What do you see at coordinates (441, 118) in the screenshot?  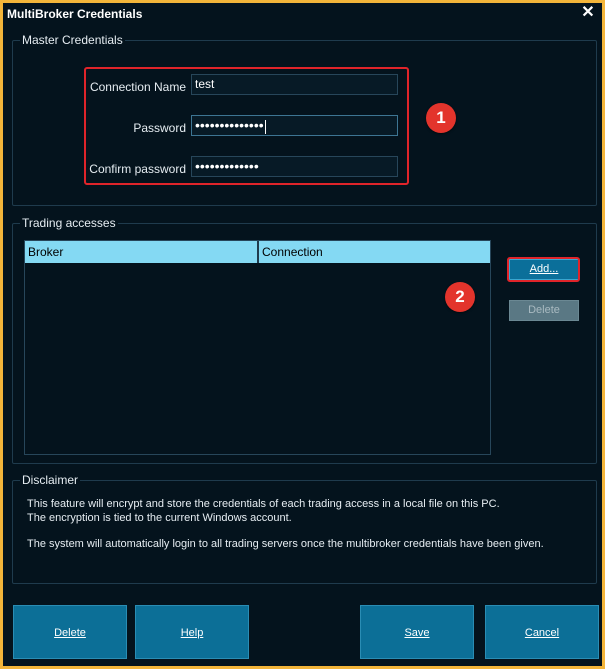 I see `step-1-badge: 1` at bounding box center [441, 118].